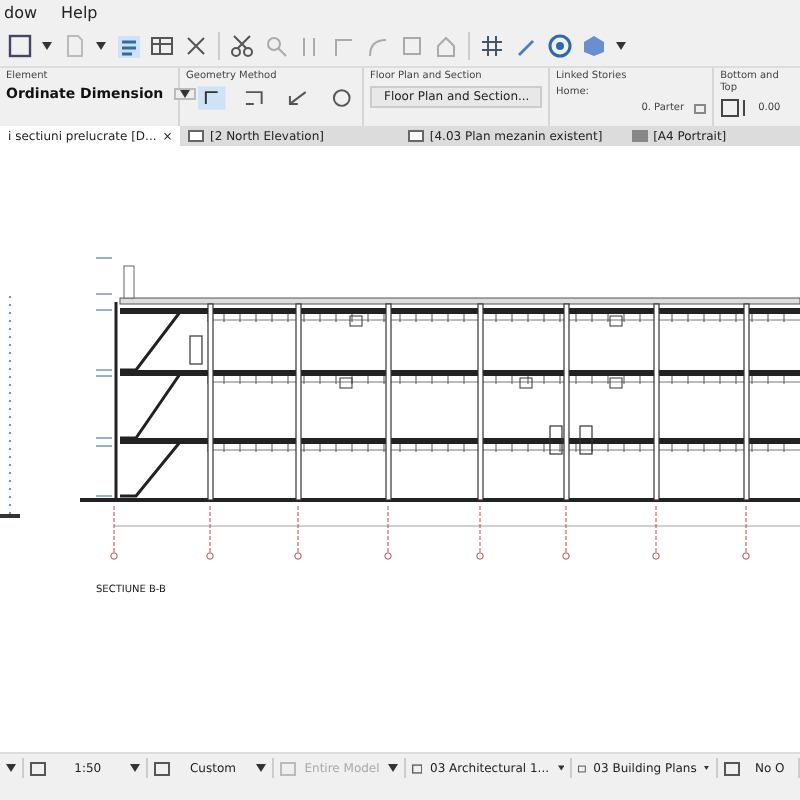  What do you see at coordinates (79, 13) in the screenshot?
I see `menu-item: Help` at bounding box center [79, 13].